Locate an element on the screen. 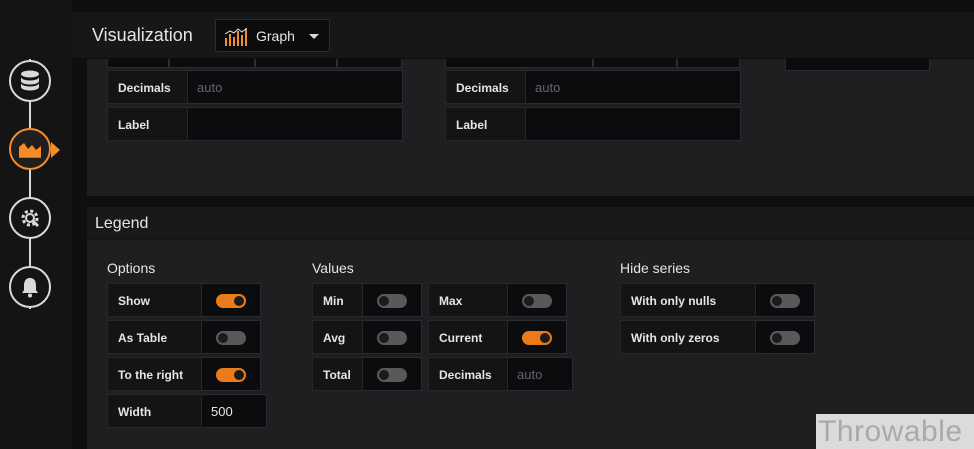 This screenshot has height=449, width=974. legend-show-row: Show is located at coordinates (184, 300).